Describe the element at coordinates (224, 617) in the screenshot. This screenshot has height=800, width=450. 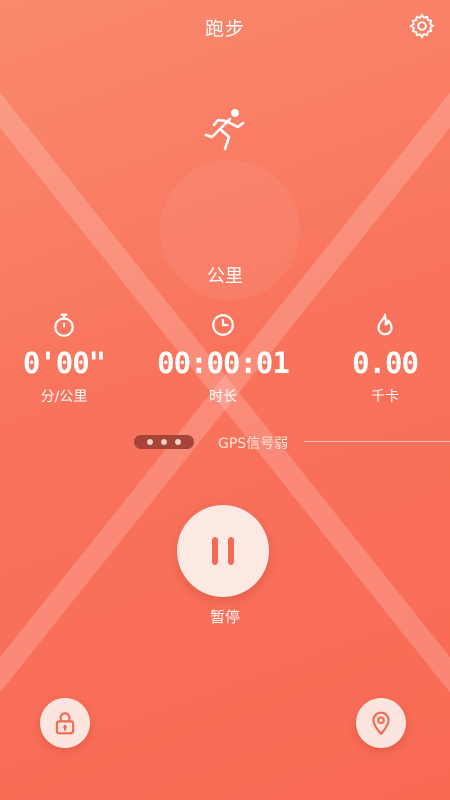
I see `pause-label: 暂停` at that location.